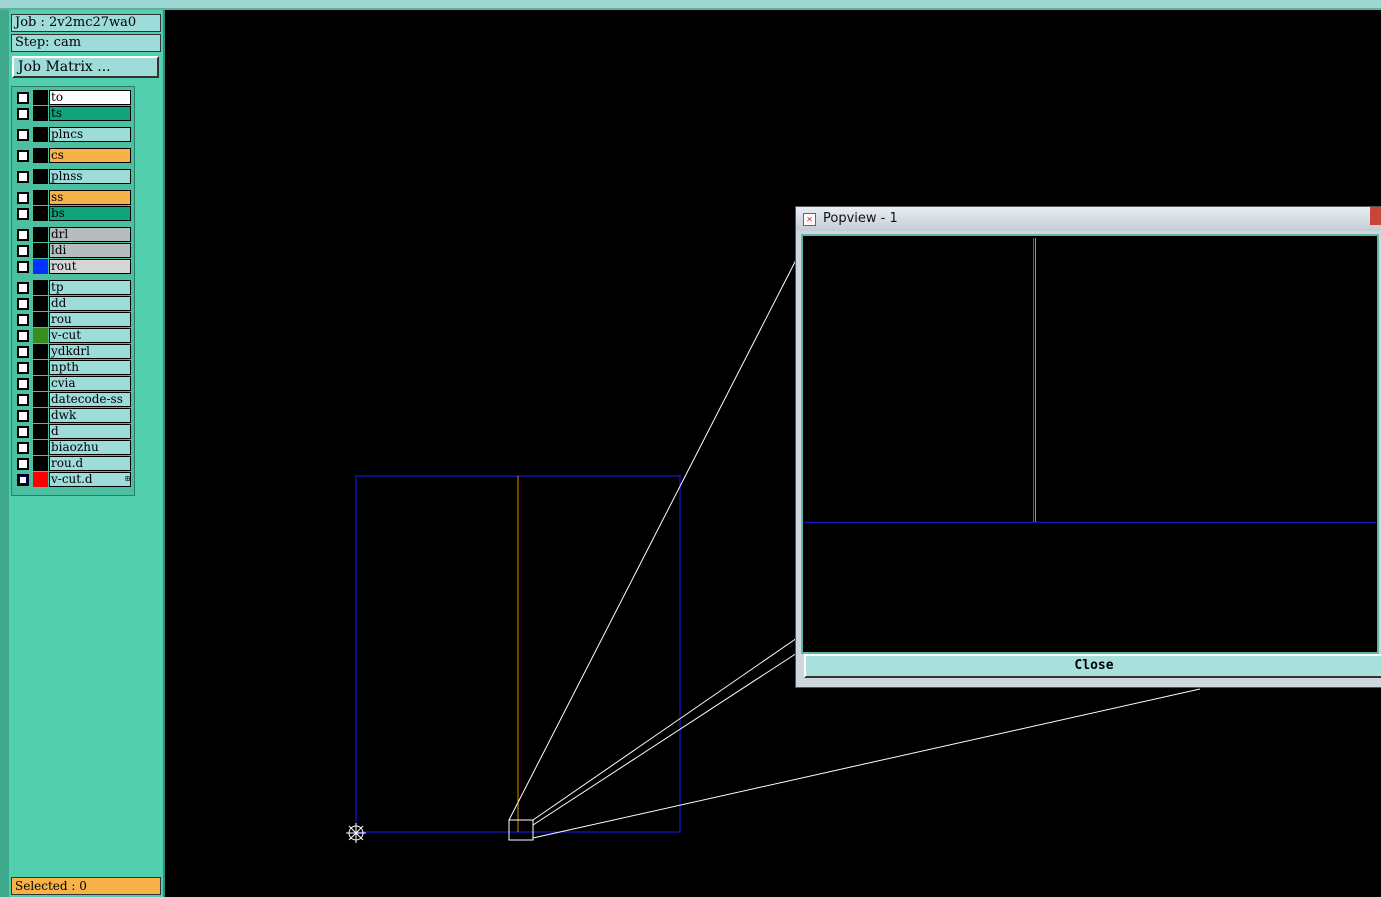  I want to click on layer-row: v-cut, so click(73, 335).